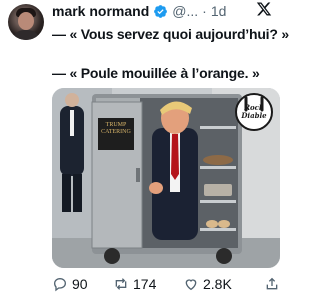 The height and width of the screenshot is (300, 320). Describe the element at coordinates (161, 11) in the screenshot. I see `verified-badge-icon` at that location.